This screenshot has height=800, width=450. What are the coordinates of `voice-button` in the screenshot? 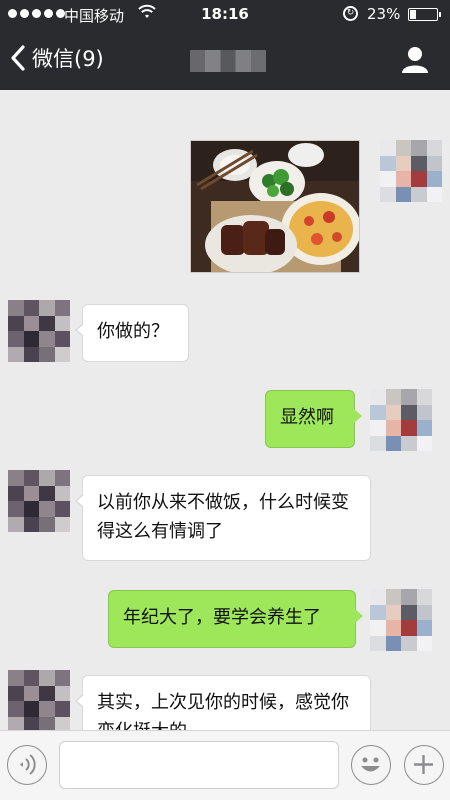 It's located at (27, 765).